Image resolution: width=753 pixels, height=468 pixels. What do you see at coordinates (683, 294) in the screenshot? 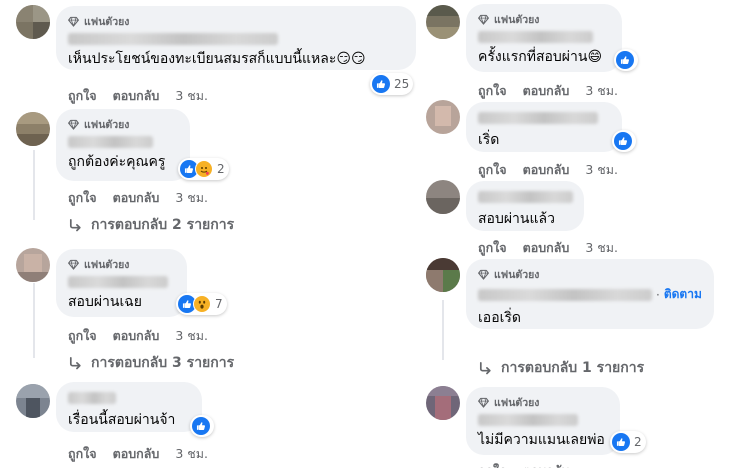
I see `follow-button: ติดตาม` at bounding box center [683, 294].